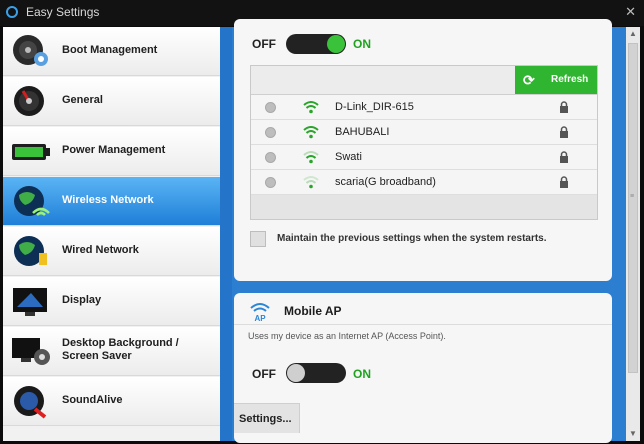  What do you see at coordinates (82, 100) in the screenshot?
I see `sidebar-item-label: General` at bounding box center [82, 100].